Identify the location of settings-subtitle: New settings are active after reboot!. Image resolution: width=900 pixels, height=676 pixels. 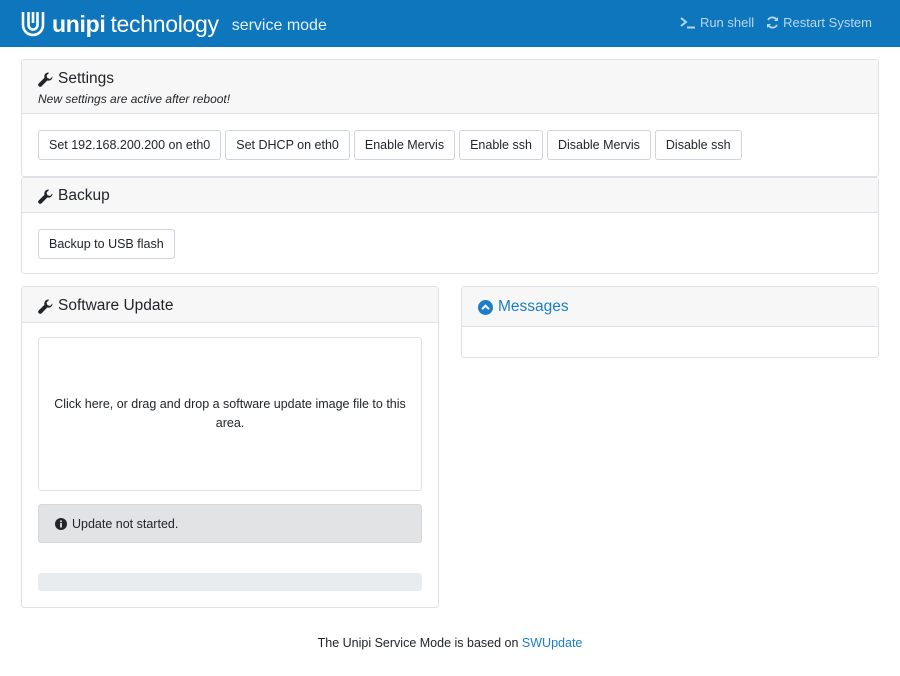
(134, 99).